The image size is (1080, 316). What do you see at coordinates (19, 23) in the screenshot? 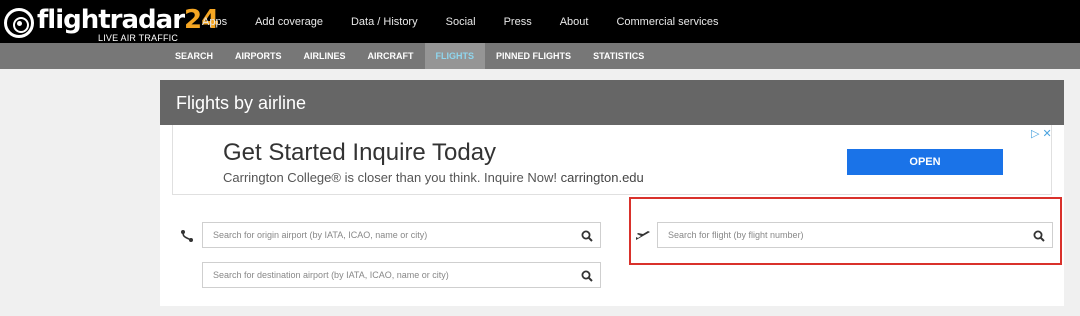
I see `radar-icon` at bounding box center [19, 23].